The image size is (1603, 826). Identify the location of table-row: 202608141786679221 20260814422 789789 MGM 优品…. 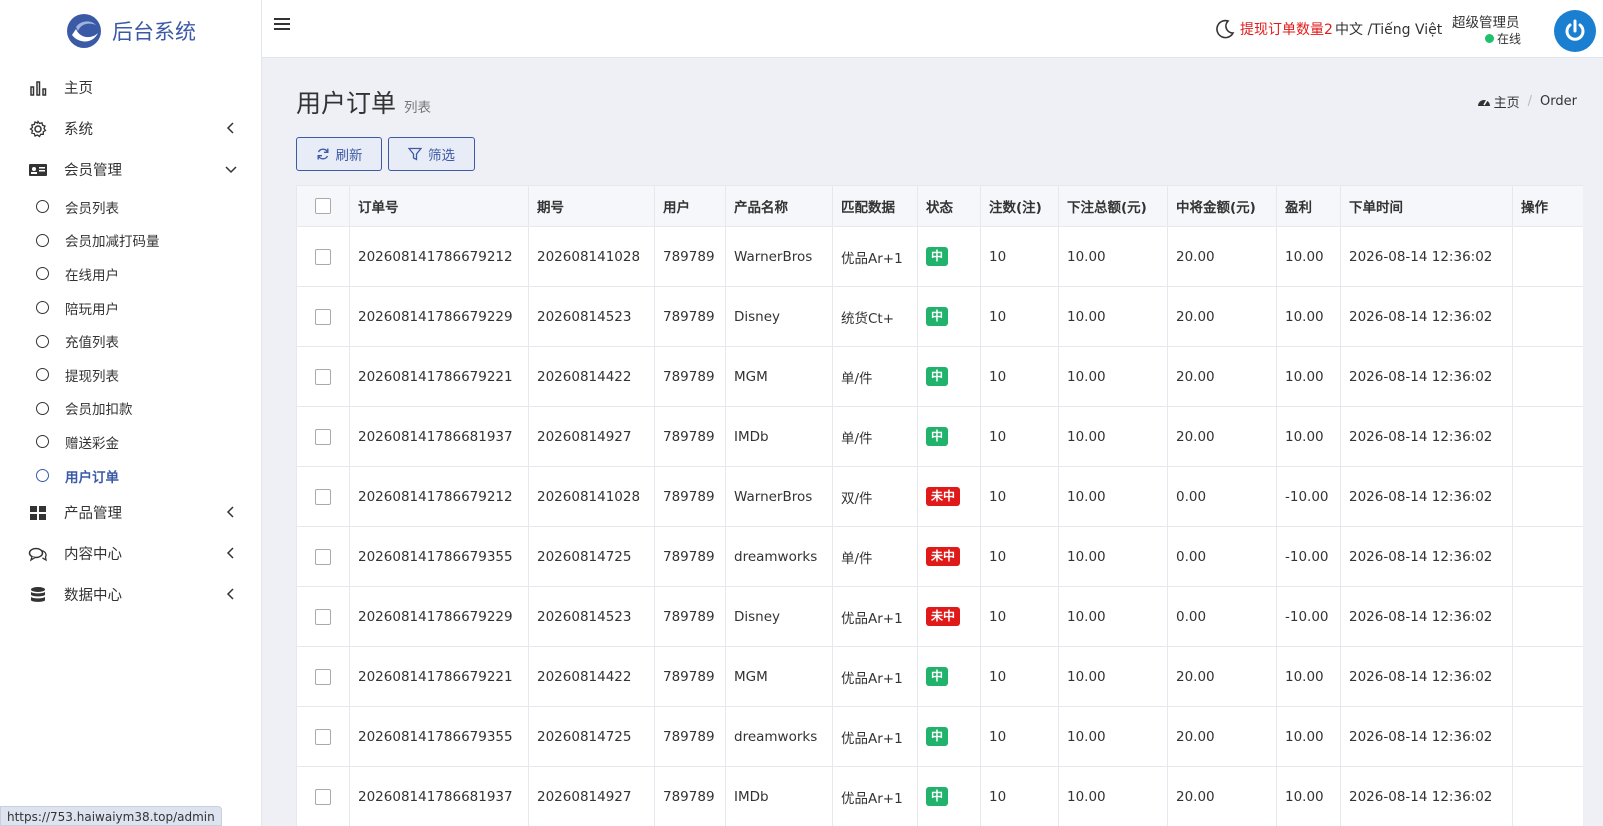
(939, 676).